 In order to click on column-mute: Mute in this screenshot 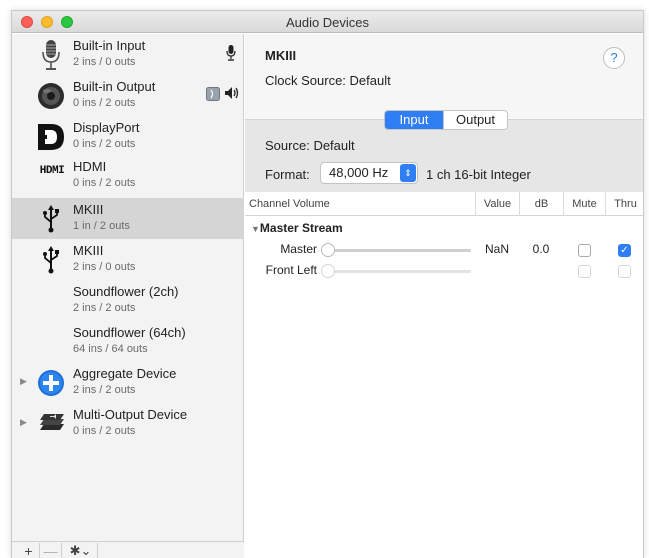, I will do `click(584, 204)`.